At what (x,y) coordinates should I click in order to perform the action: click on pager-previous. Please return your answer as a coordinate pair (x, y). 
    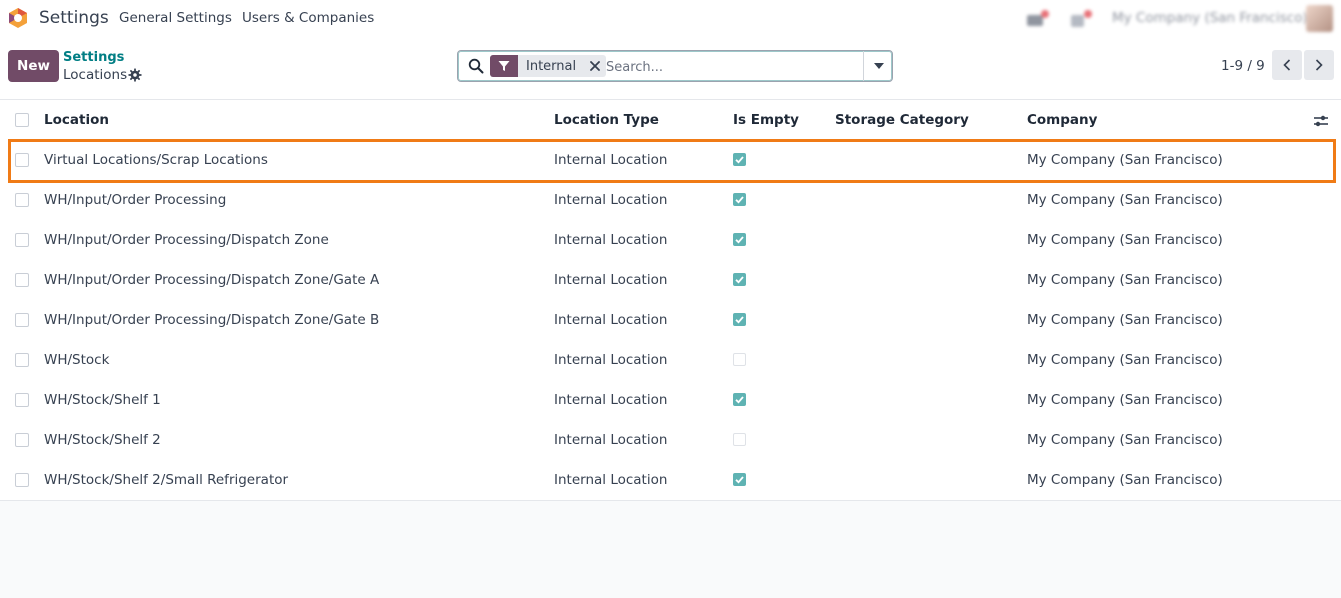
    Looking at the image, I should click on (1287, 65).